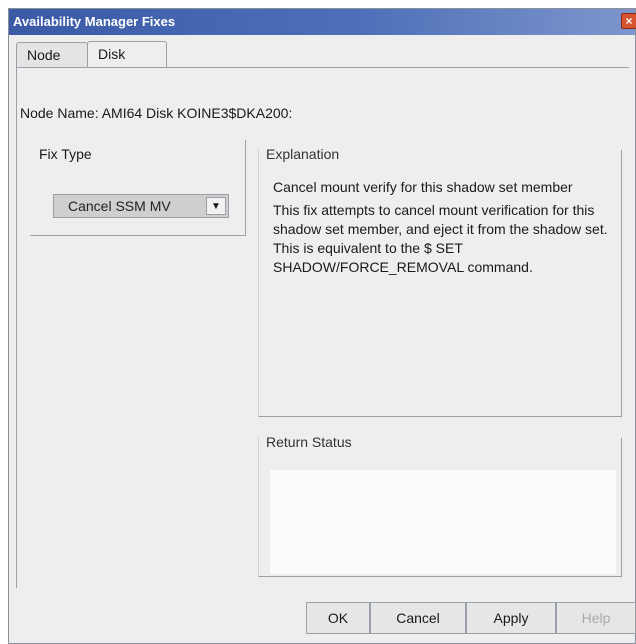 Image resolution: width=636 pixels, height=644 pixels. What do you see at coordinates (127, 55) in the screenshot?
I see `tab-disk: Disk` at bounding box center [127, 55].